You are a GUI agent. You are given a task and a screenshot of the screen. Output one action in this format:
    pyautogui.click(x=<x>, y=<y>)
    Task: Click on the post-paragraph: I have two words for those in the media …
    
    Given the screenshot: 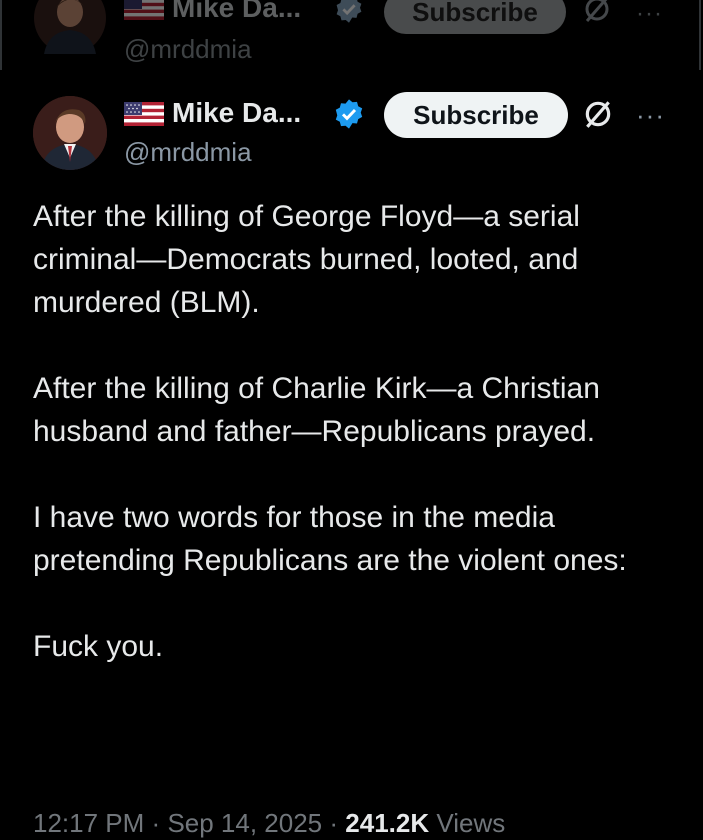 What is the action you would take?
    pyautogui.click(x=330, y=539)
    